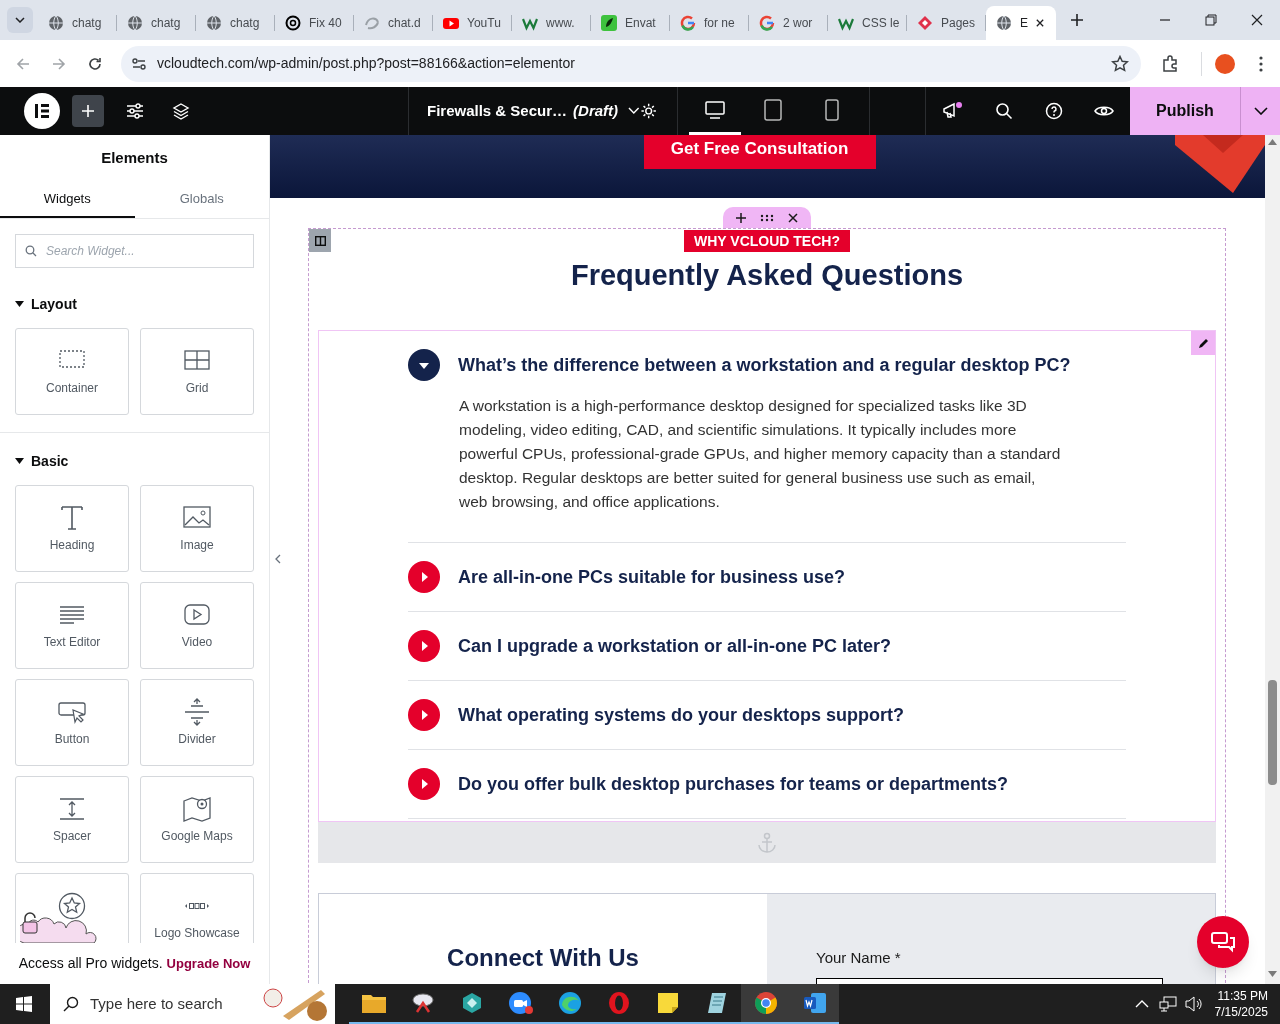 The image size is (1280, 1024). Describe the element at coordinates (156, 1003) in the screenshot. I see `search-placeholder: Type here to search` at that location.